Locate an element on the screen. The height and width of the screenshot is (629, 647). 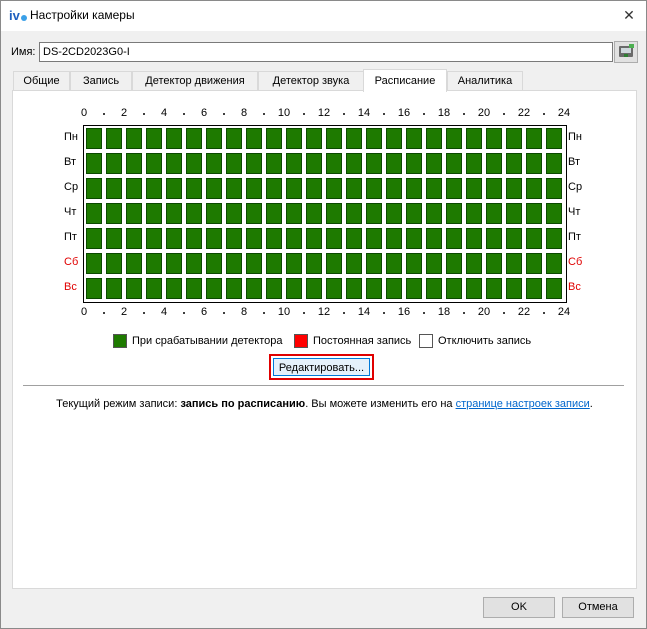
tab-recording: Запись is located at coordinates (101, 81).